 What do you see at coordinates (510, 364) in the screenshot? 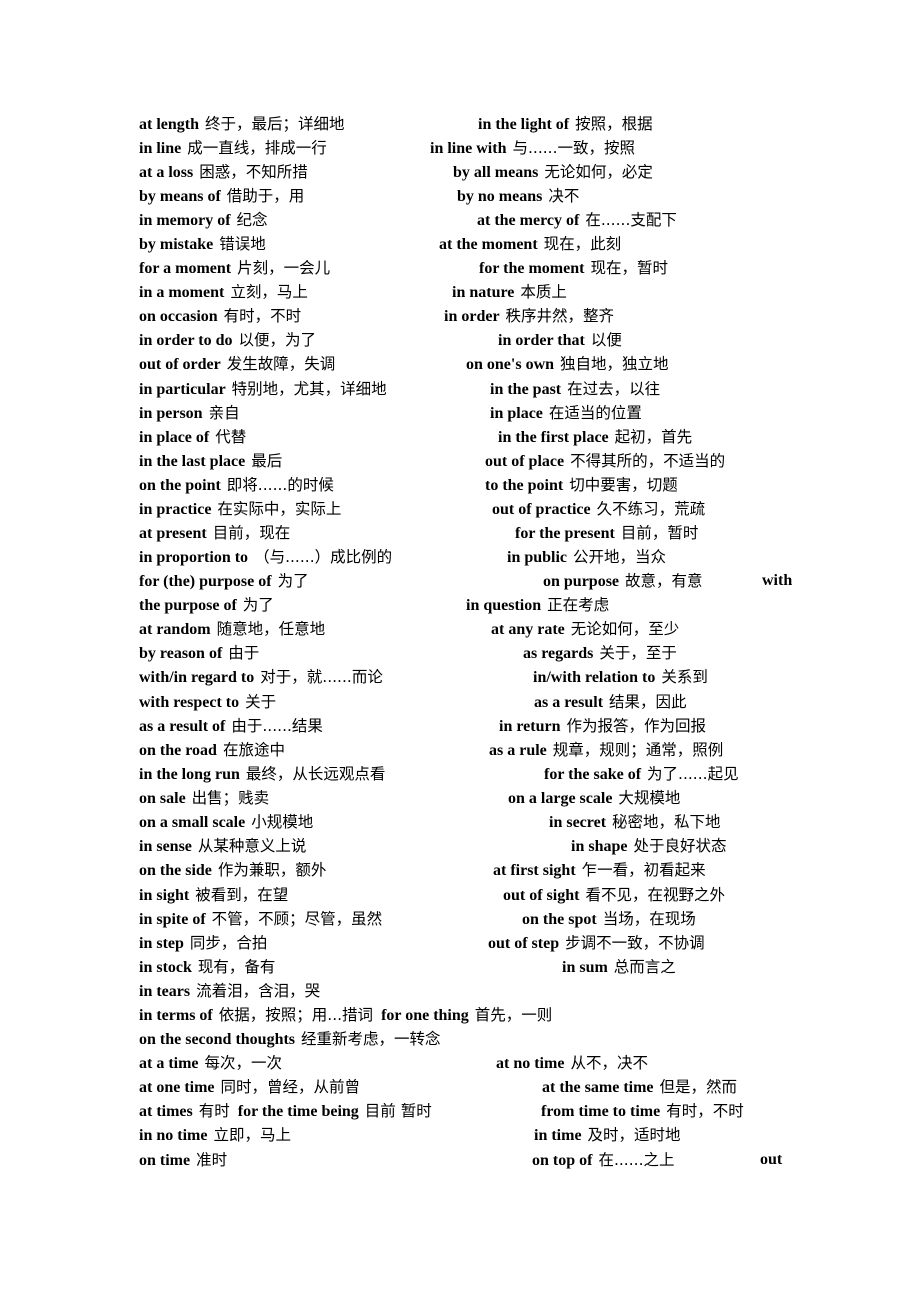
I see `phrase-english: on one's own` at bounding box center [510, 364].